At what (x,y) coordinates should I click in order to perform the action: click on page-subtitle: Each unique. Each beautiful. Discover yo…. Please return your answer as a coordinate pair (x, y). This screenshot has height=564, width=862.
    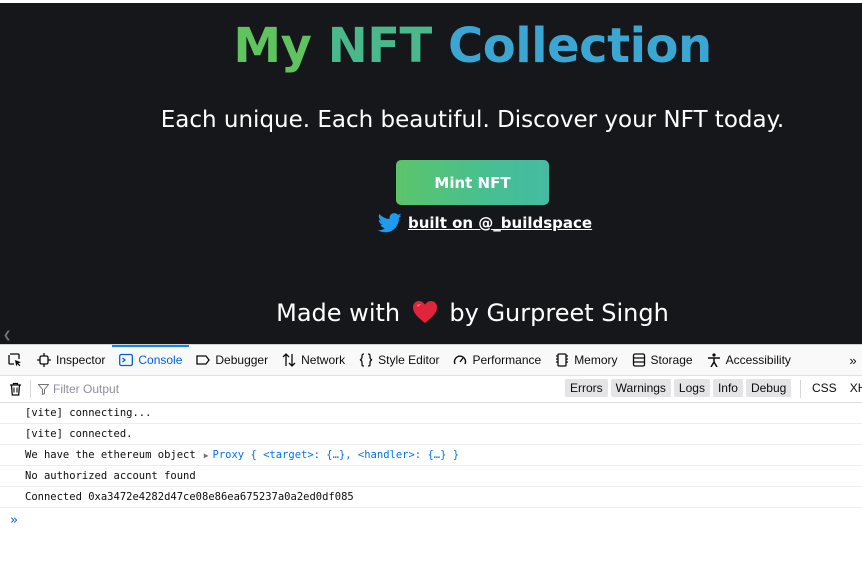
    Looking at the image, I should click on (472, 120).